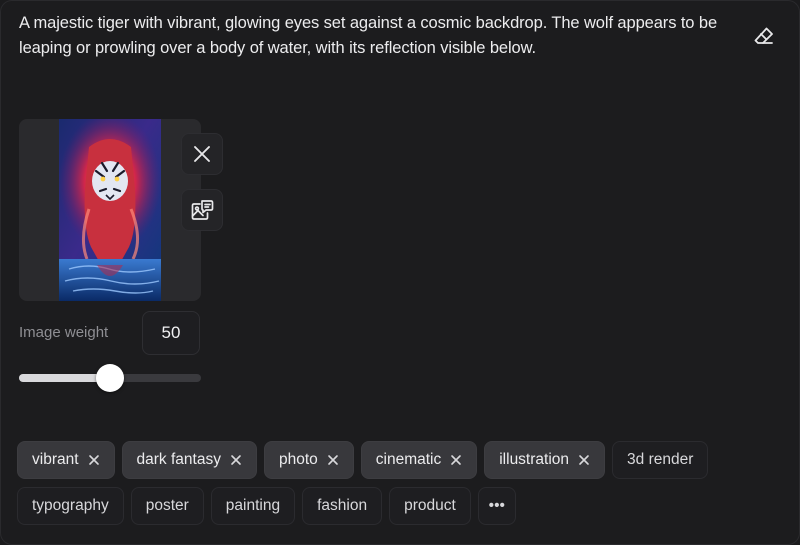  I want to click on describe-image-button, so click(202, 210).